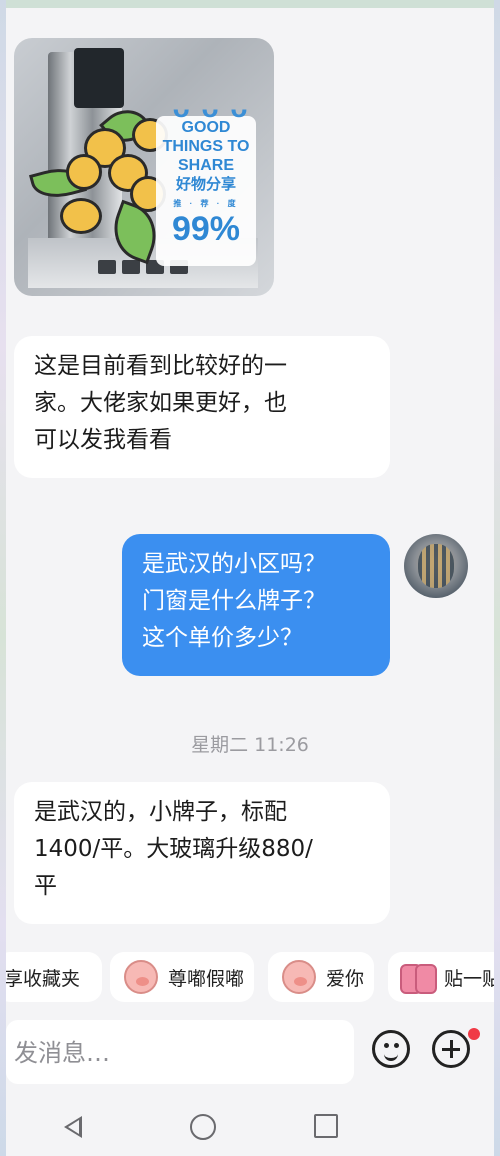 This screenshot has height=1156, width=500. I want to click on background-decoration-top, so click(250, 4).